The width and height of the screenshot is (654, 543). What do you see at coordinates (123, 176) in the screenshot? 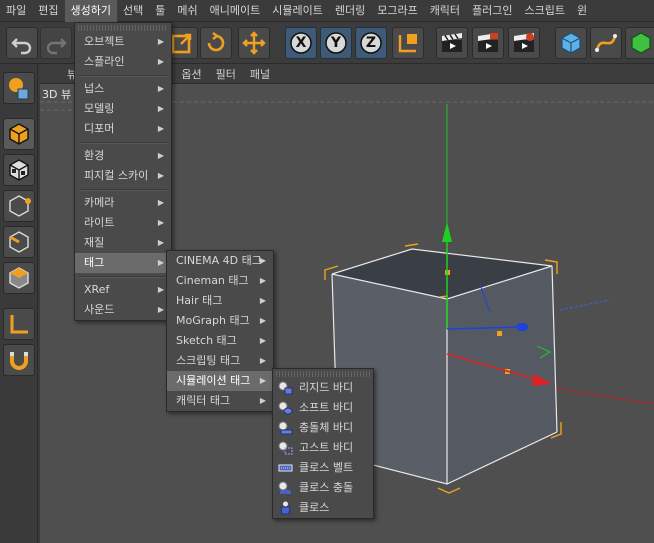
I see `create-item-physical-sky: 피지컬 스카이 ▶` at bounding box center [123, 176].